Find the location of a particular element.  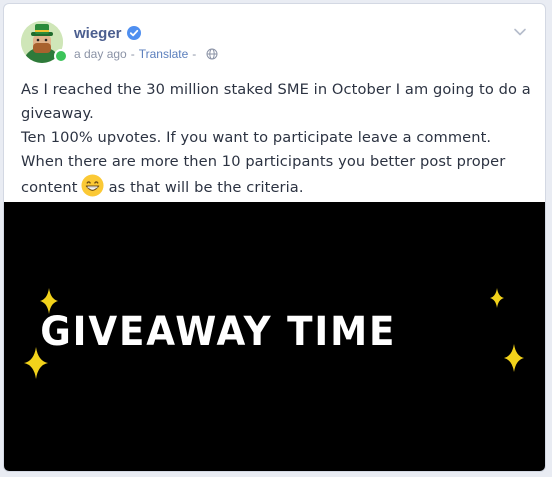

post-paragraph: content as that will be the criteria. is located at coordinates (277, 187).